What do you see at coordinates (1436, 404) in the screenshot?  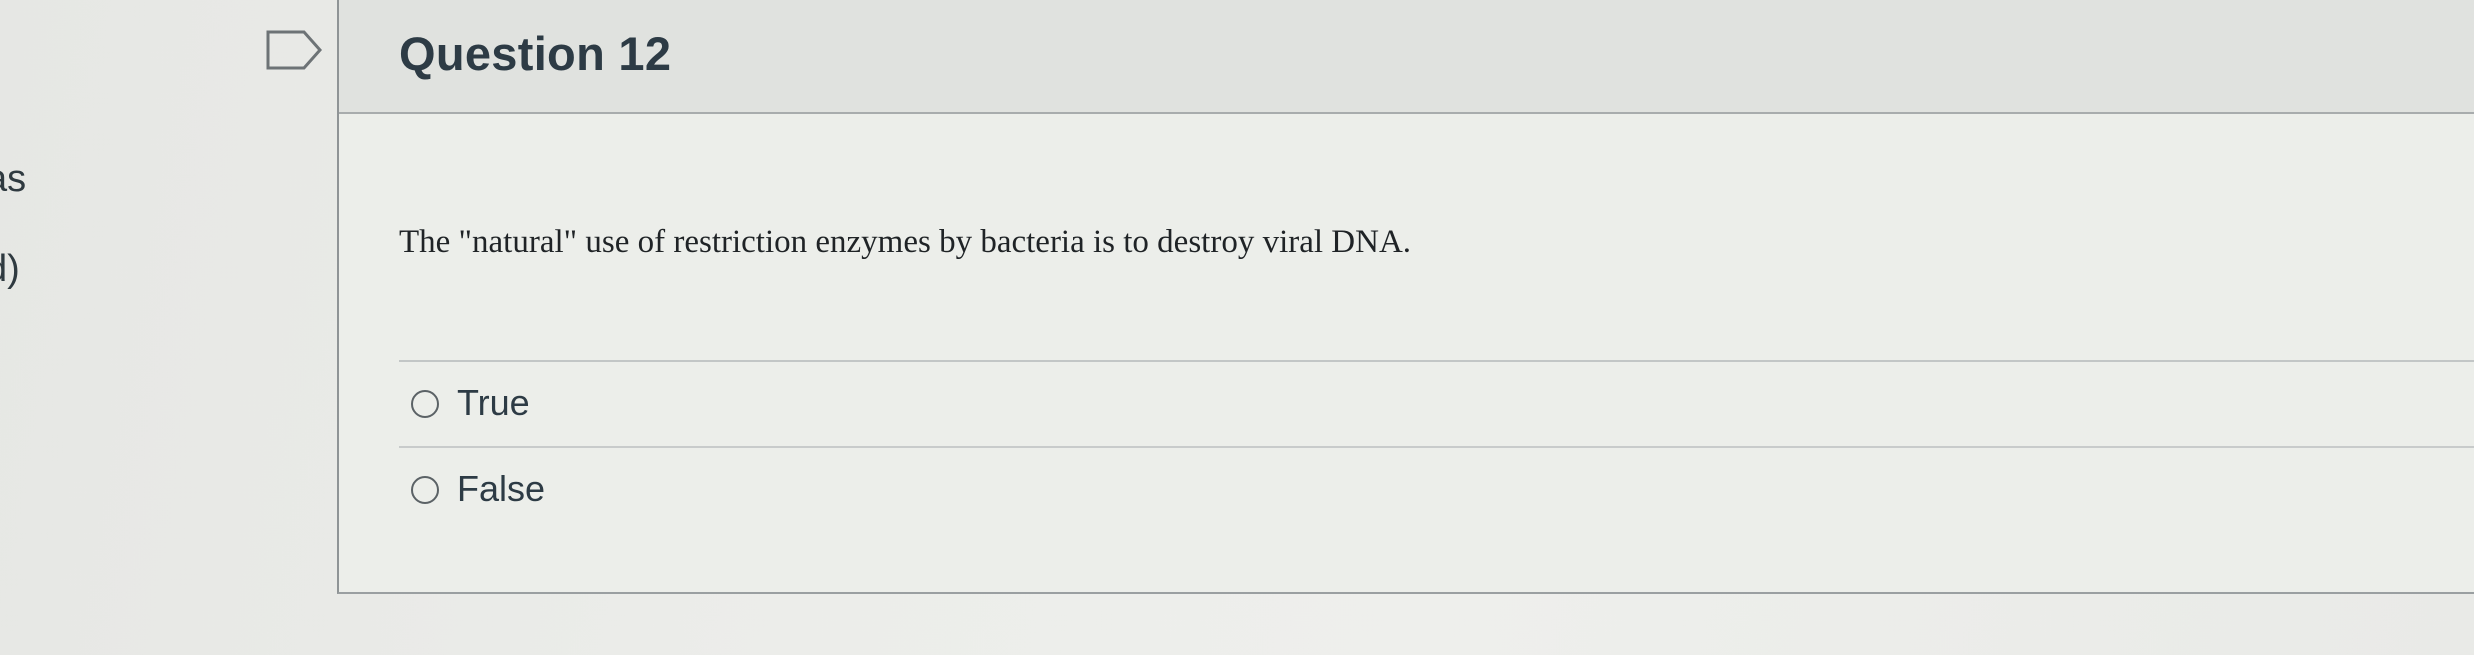 I see `answer-option-true: True` at bounding box center [1436, 404].